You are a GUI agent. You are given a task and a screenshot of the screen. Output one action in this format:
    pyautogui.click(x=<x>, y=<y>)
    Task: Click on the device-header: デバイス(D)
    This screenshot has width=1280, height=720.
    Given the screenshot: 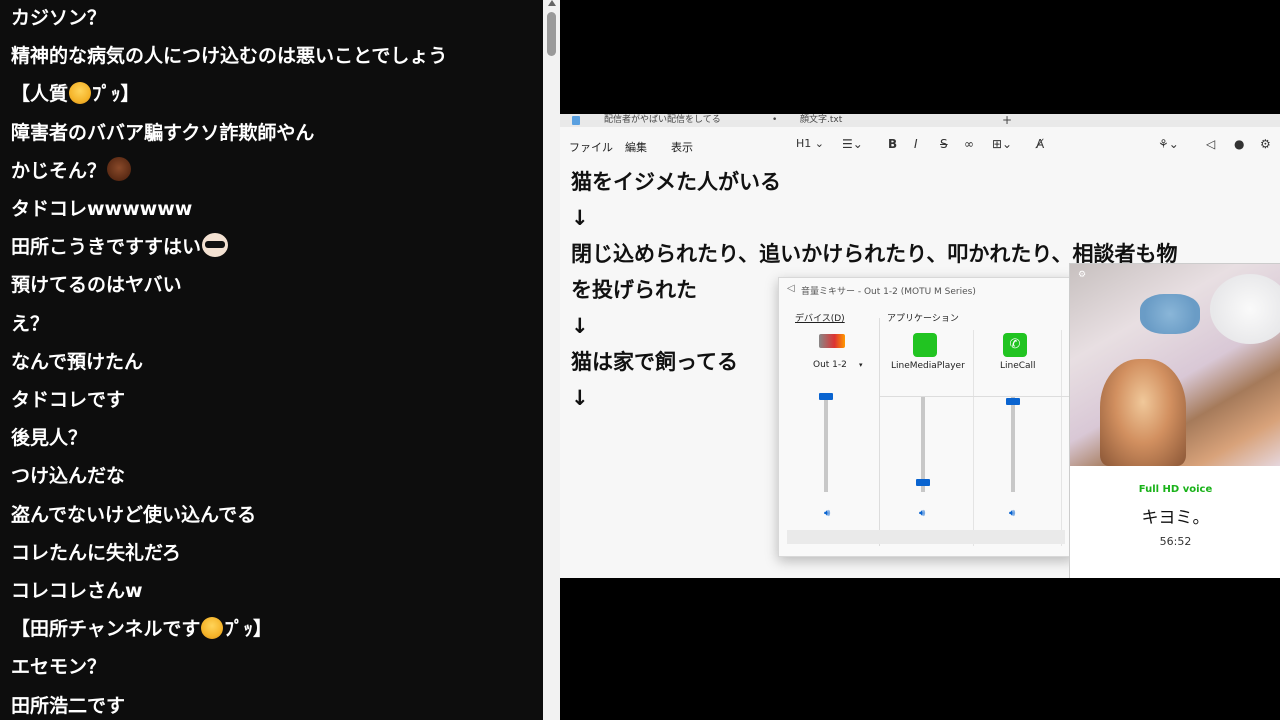 What is the action you would take?
    pyautogui.click(x=820, y=319)
    